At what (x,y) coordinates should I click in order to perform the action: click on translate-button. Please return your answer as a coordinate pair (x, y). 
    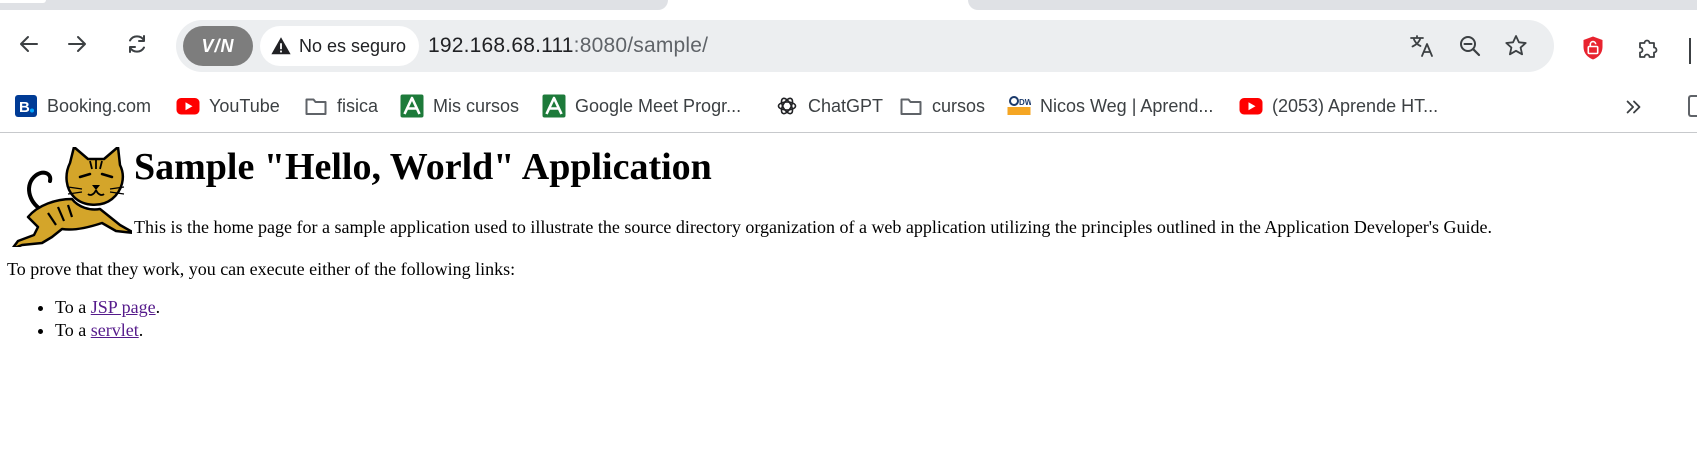
    Looking at the image, I should click on (1422, 46).